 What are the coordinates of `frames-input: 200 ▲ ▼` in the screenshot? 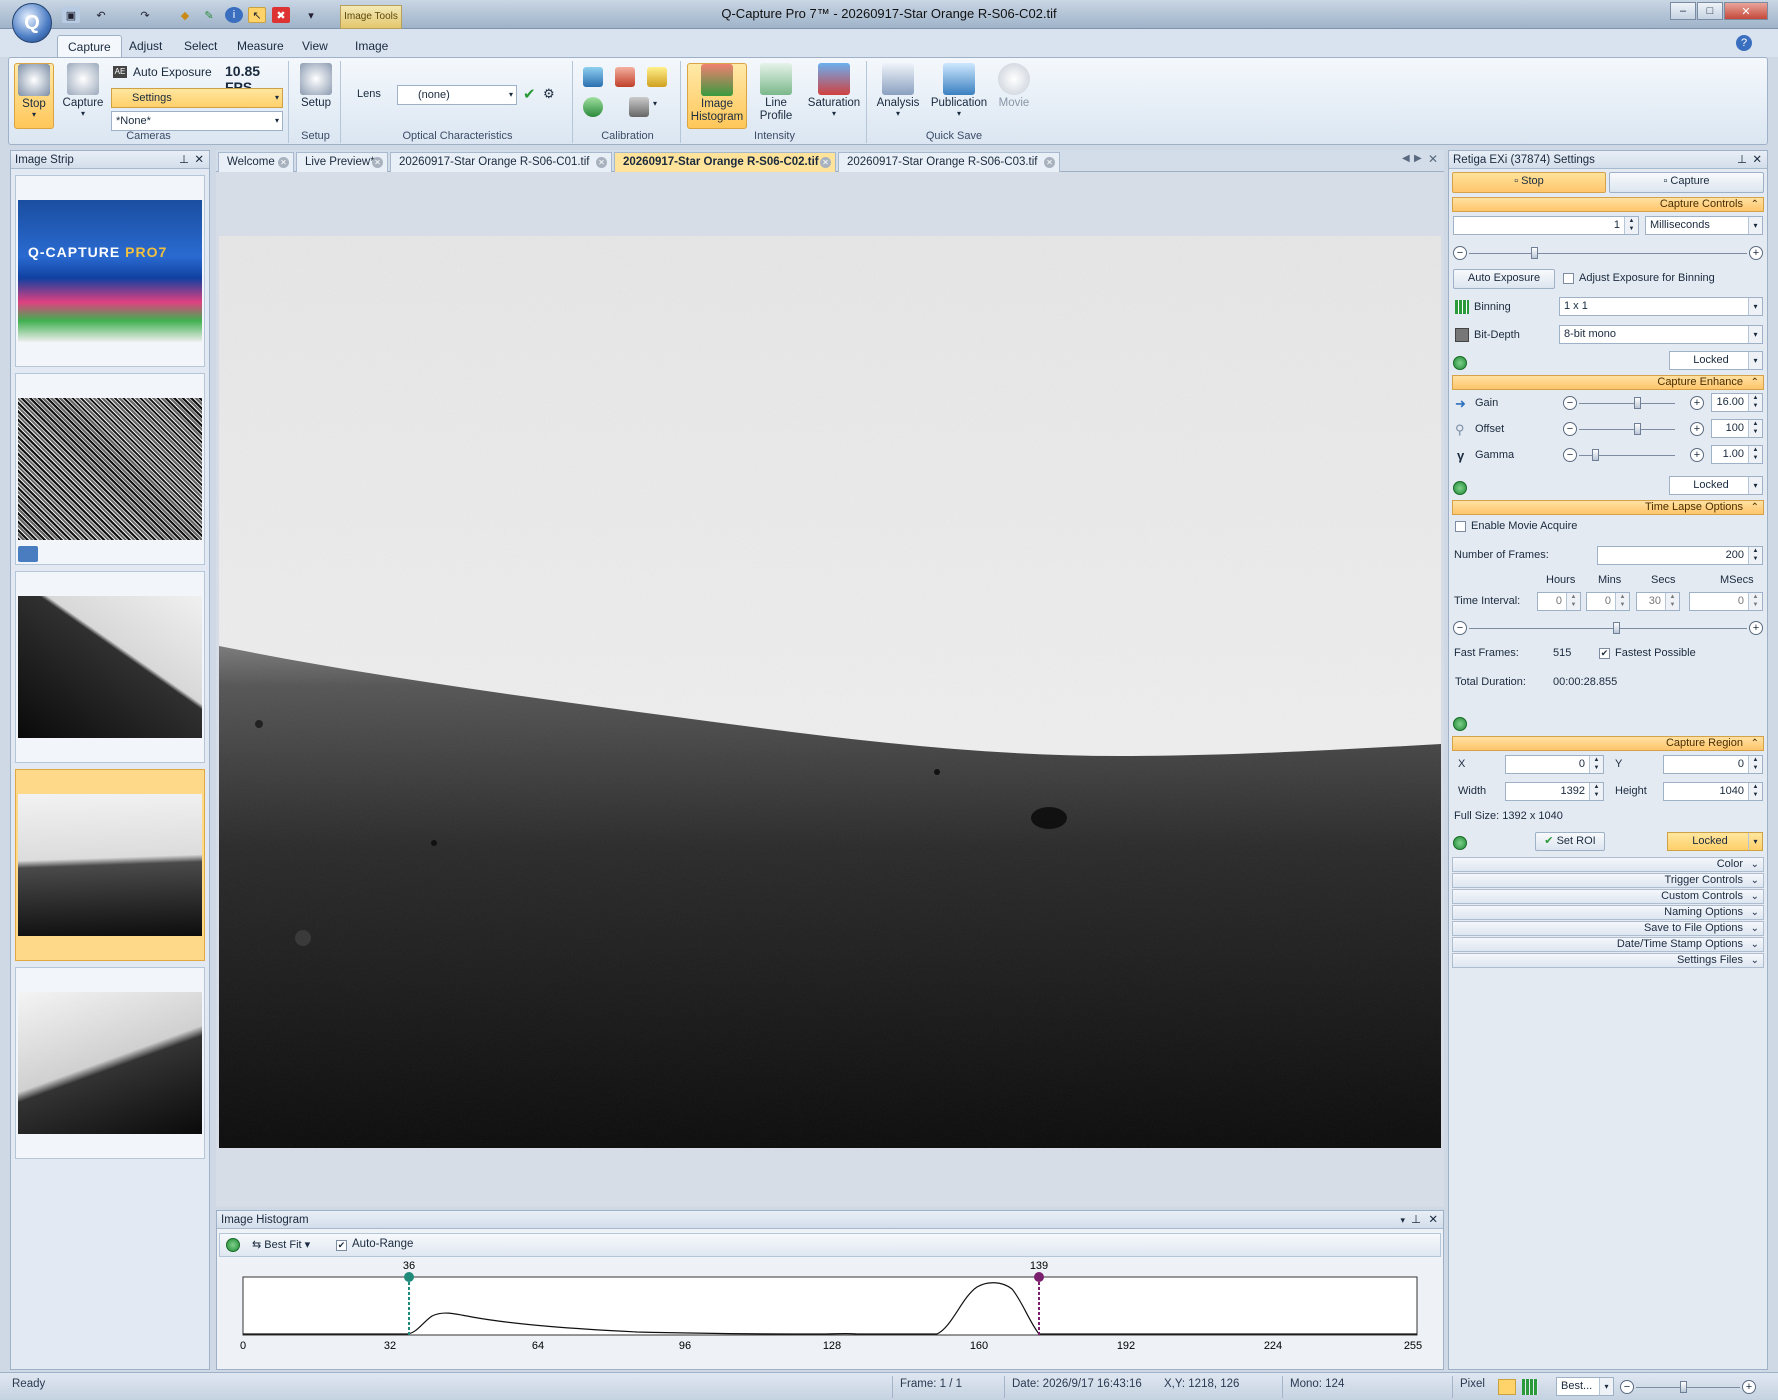 It's located at (1680, 555).